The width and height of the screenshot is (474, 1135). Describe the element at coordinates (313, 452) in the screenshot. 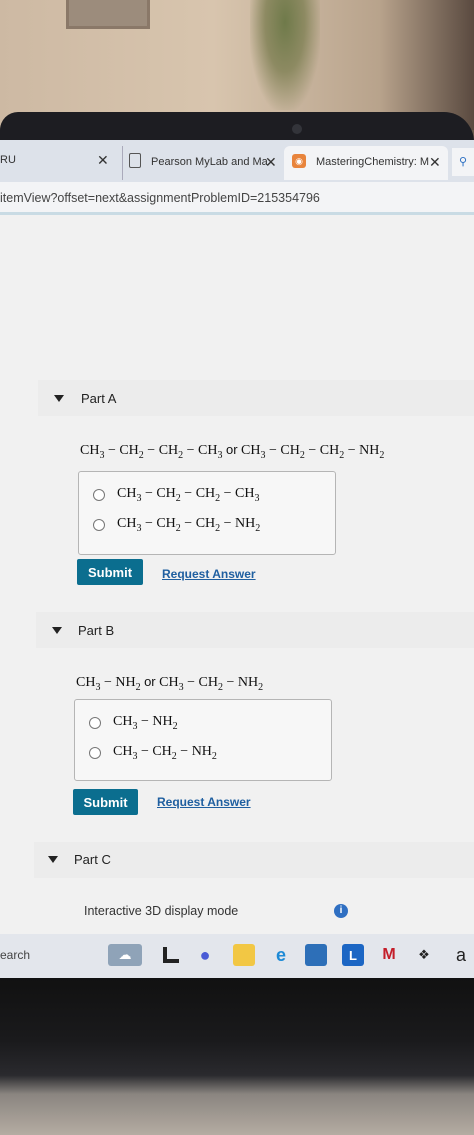

I see `compound-right: CH3 − CH2 − CH2 − NH2` at that location.